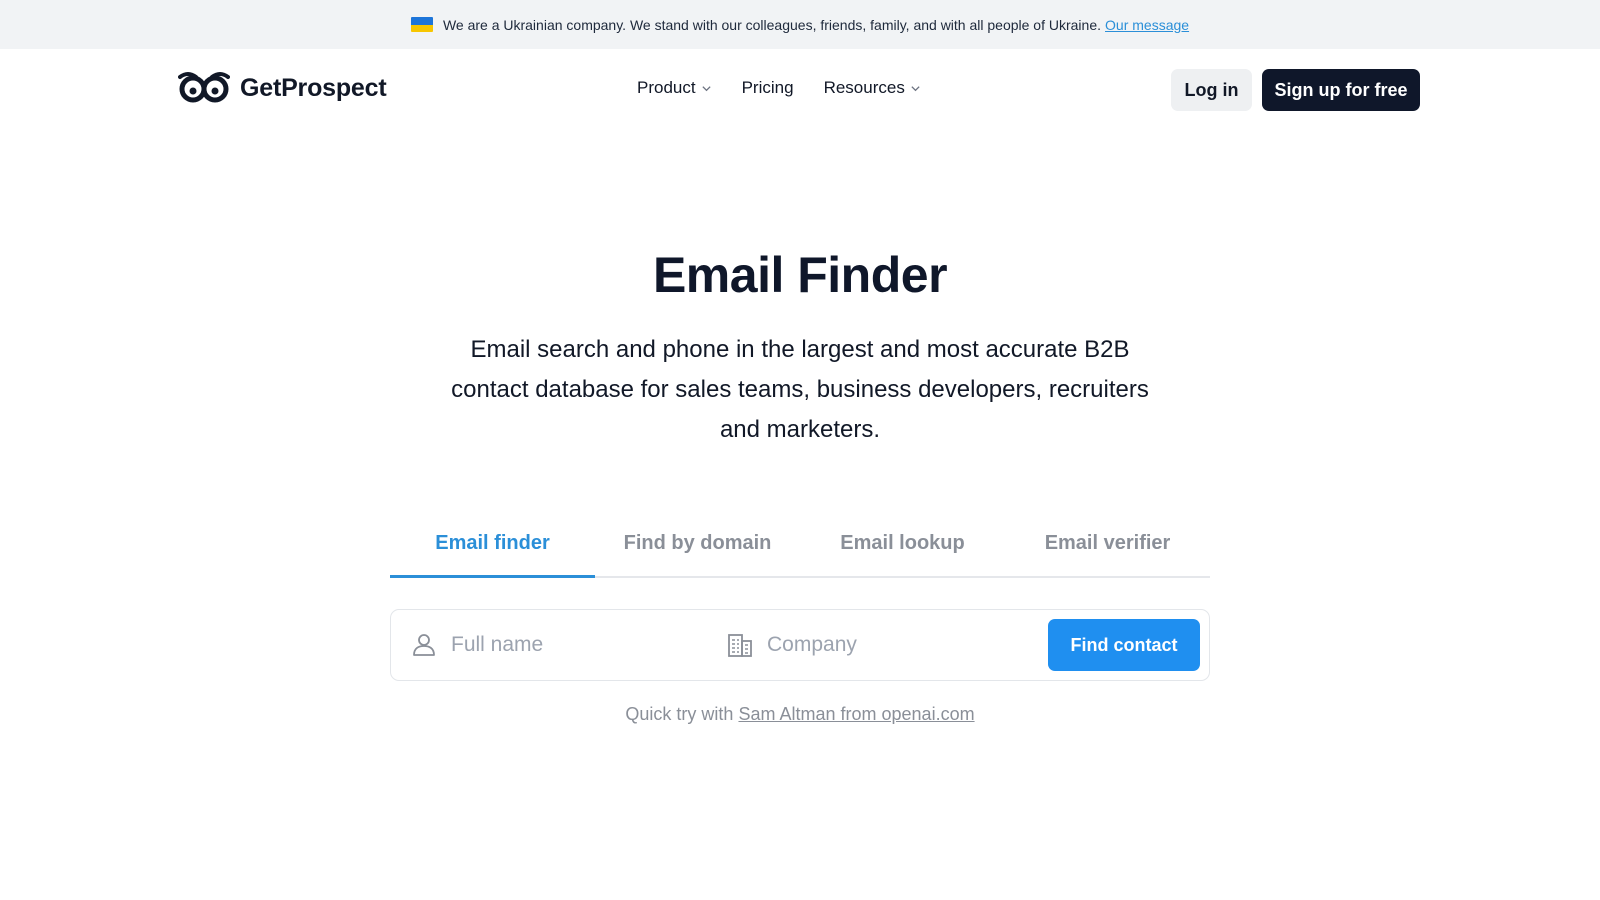 This screenshot has width=1600, height=900. Describe the element at coordinates (424, 645) in the screenshot. I see `person-icon` at that location.